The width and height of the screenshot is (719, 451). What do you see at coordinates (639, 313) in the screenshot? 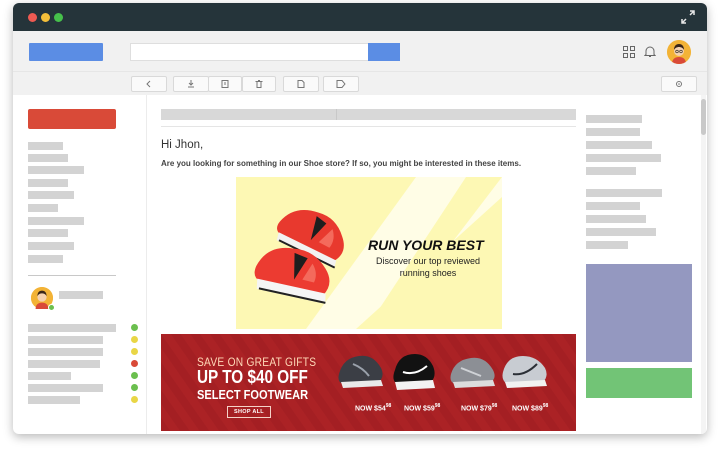
I see `ad-placeholder-purple` at bounding box center [639, 313].